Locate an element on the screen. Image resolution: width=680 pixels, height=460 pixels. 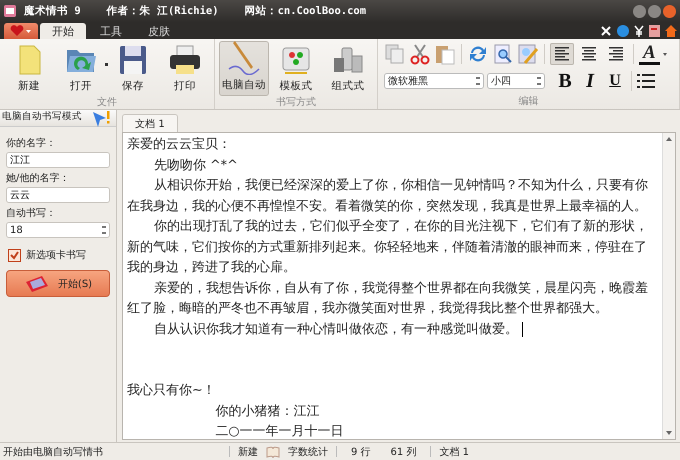
ribbon-button: 模板式 is located at coordinates (296, 68).